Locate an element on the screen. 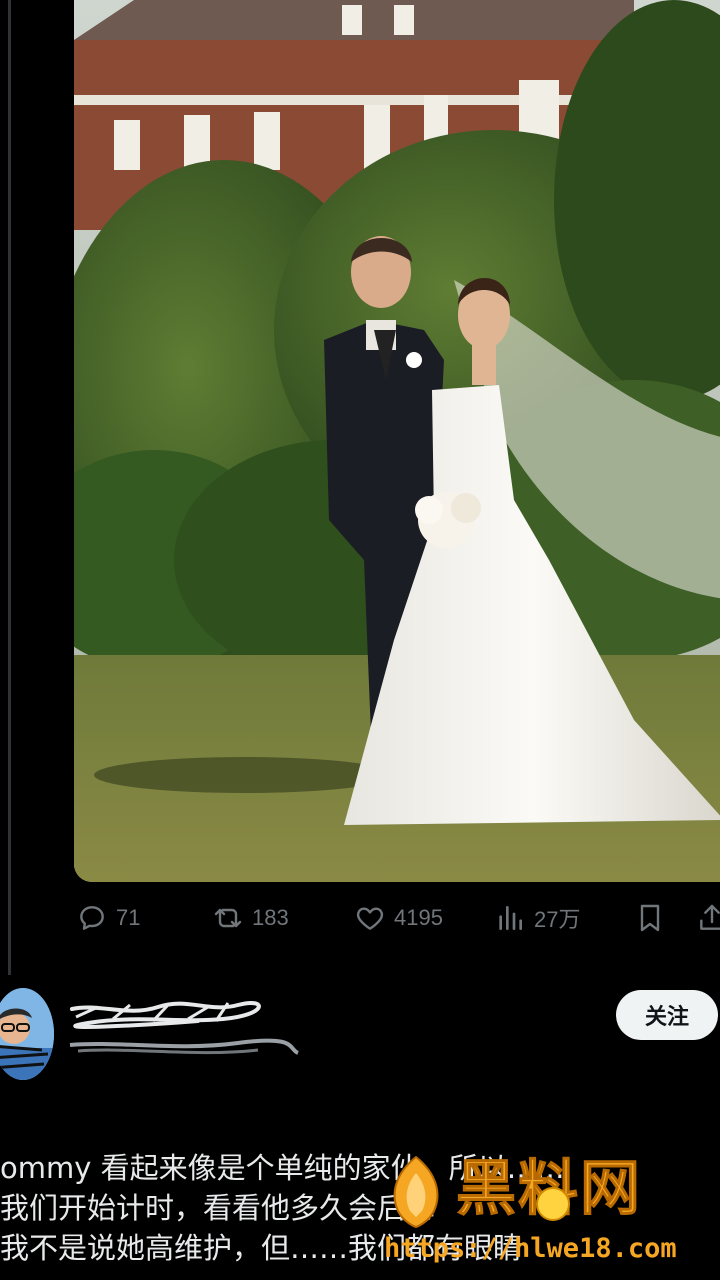  share-action is located at coordinates (708, 918).